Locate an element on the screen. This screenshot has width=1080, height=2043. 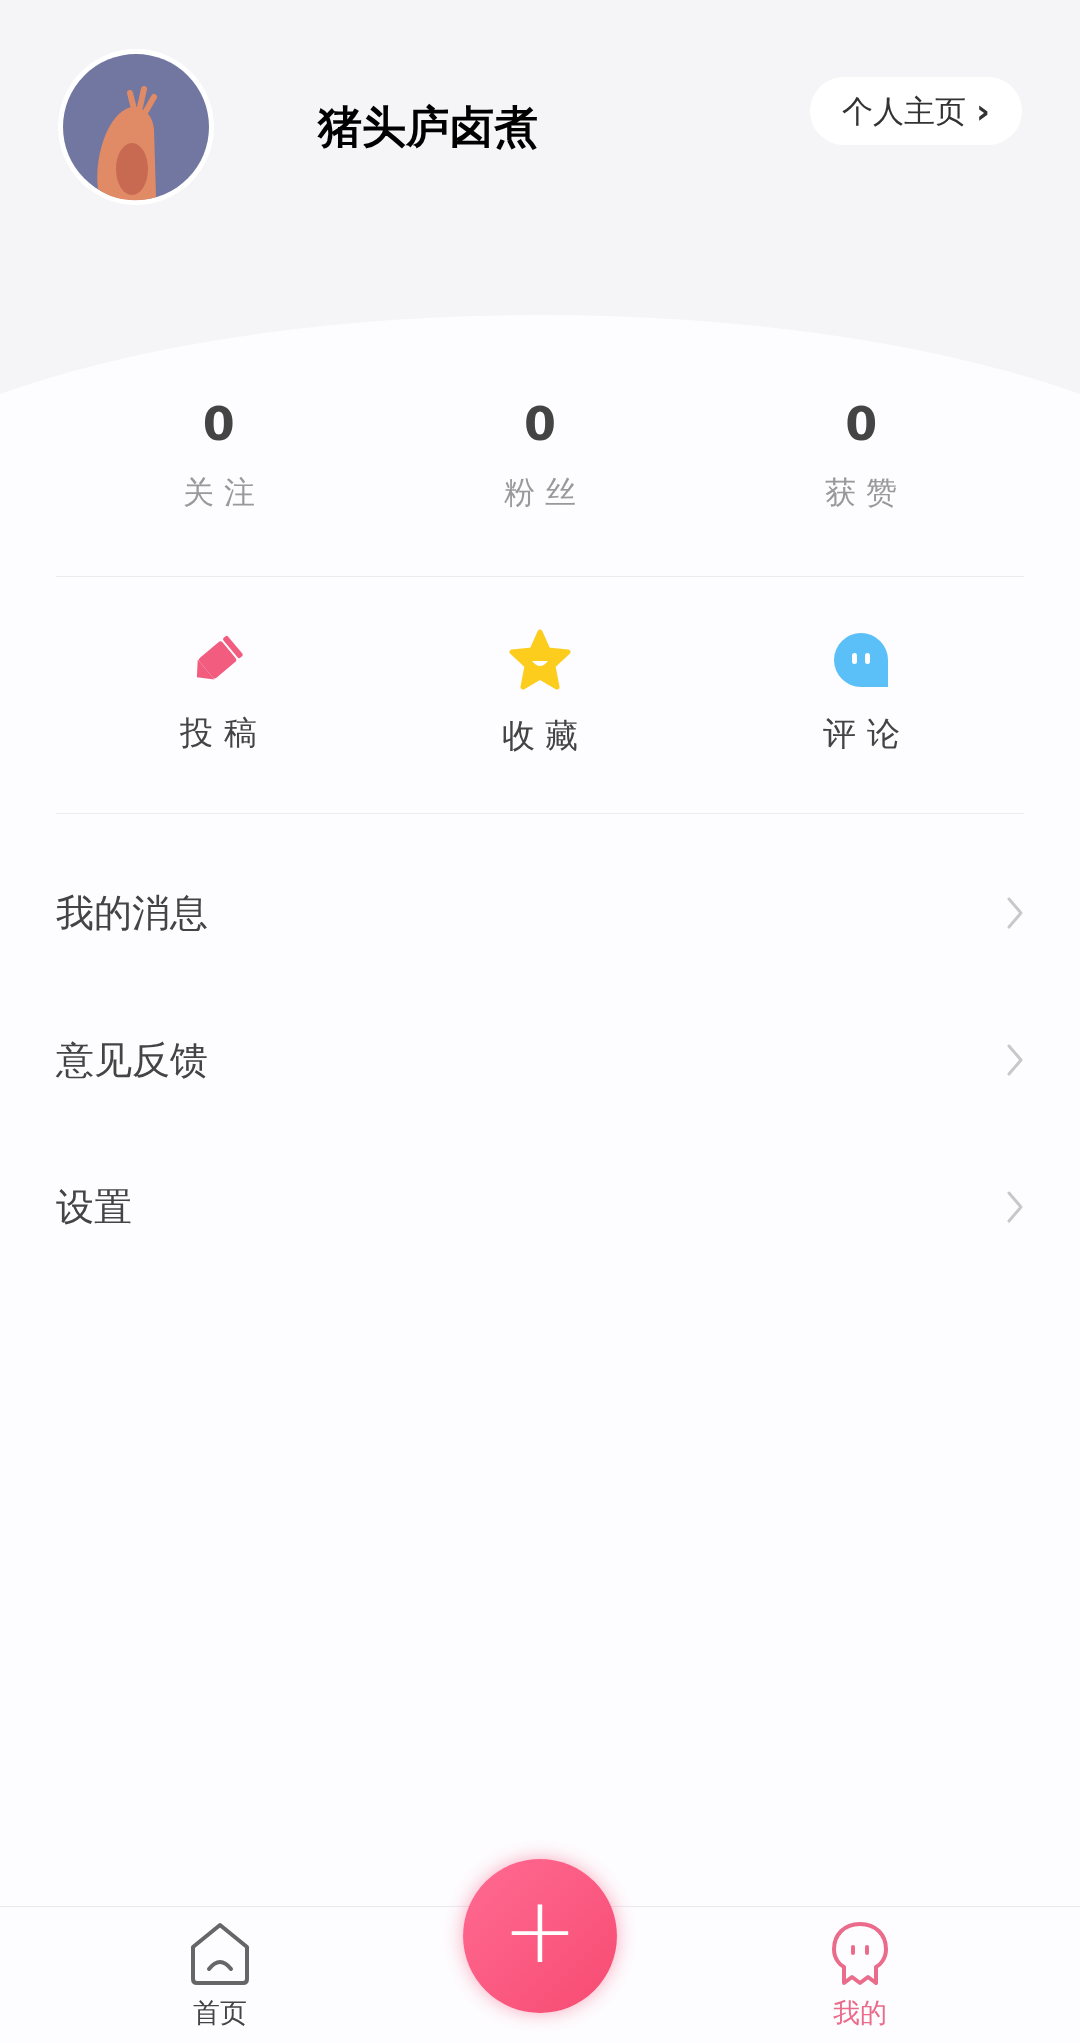
shortcut-label: 收 藏 is located at coordinates (540, 735).